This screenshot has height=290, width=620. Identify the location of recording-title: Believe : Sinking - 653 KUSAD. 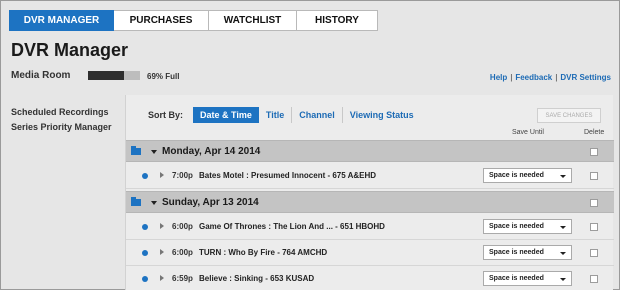
(256, 278).